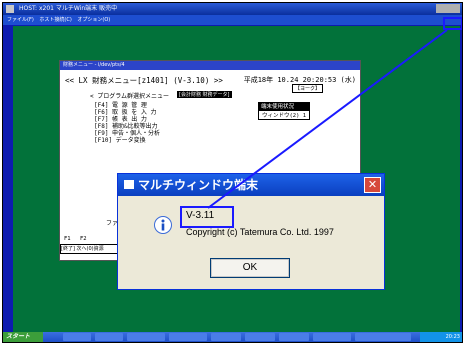 The width and height of the screenshot is (467, 345). Describe the element at coordinates (23, 337) in the screenshot. I see `start-button: スタート` at that location.